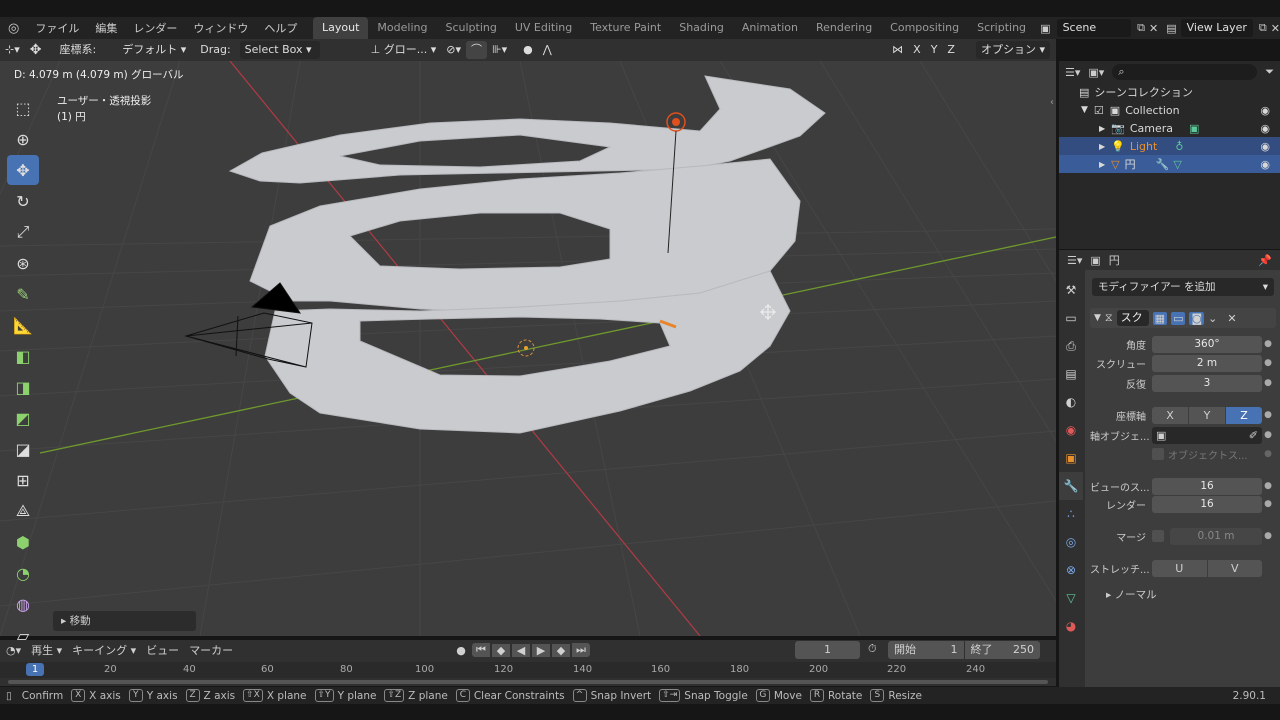 This screenshot has height=720, width=1280. What do you see at coordinates (23, 170) in the screenshot?
I see `move-tool-icon: ✥` at bounding box center [23, 170].